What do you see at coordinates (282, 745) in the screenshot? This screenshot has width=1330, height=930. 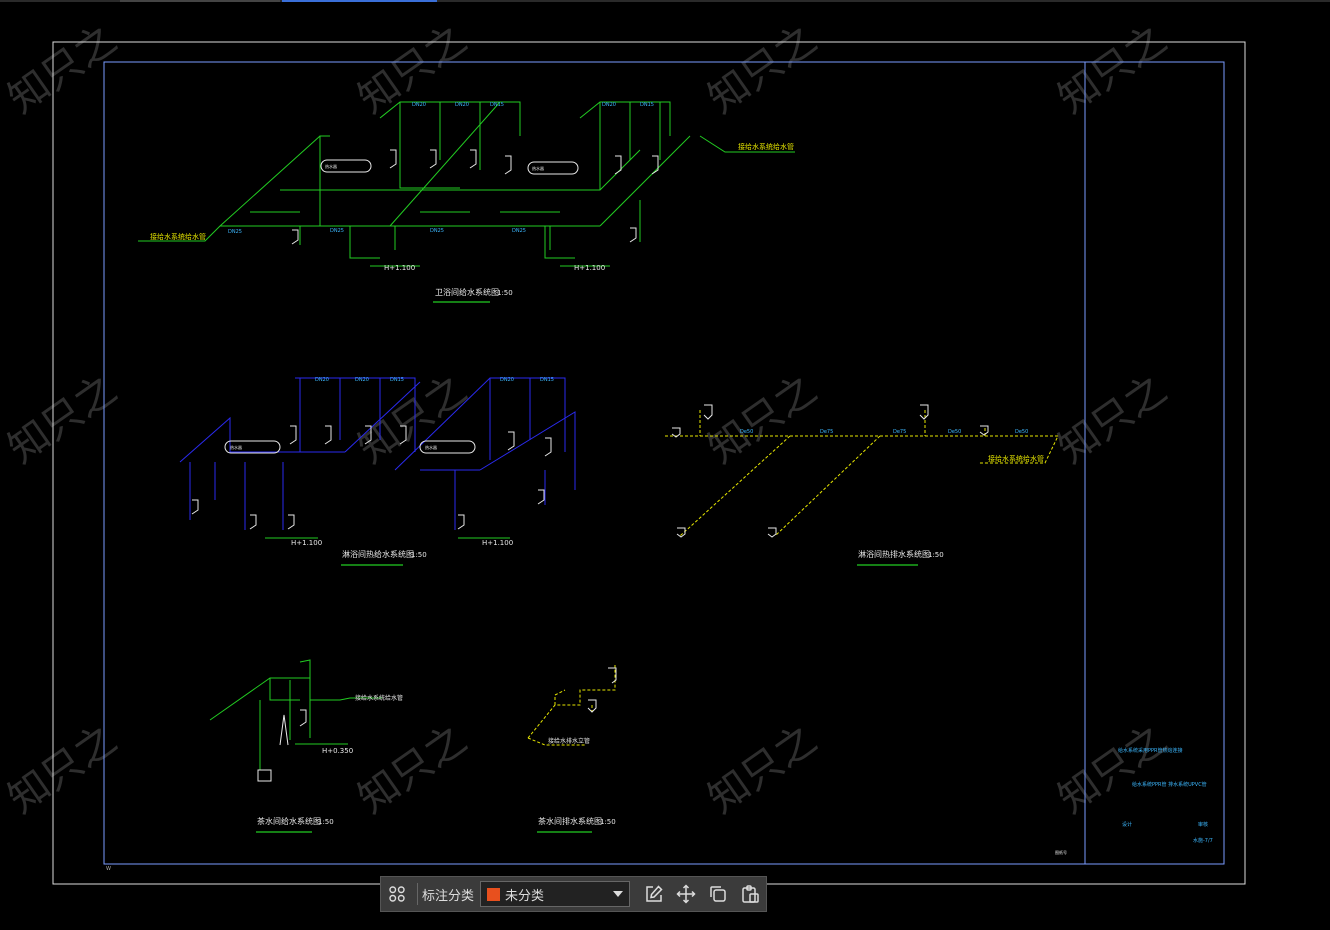 I see `view4-fixtures` at bounding box center [282, 745].